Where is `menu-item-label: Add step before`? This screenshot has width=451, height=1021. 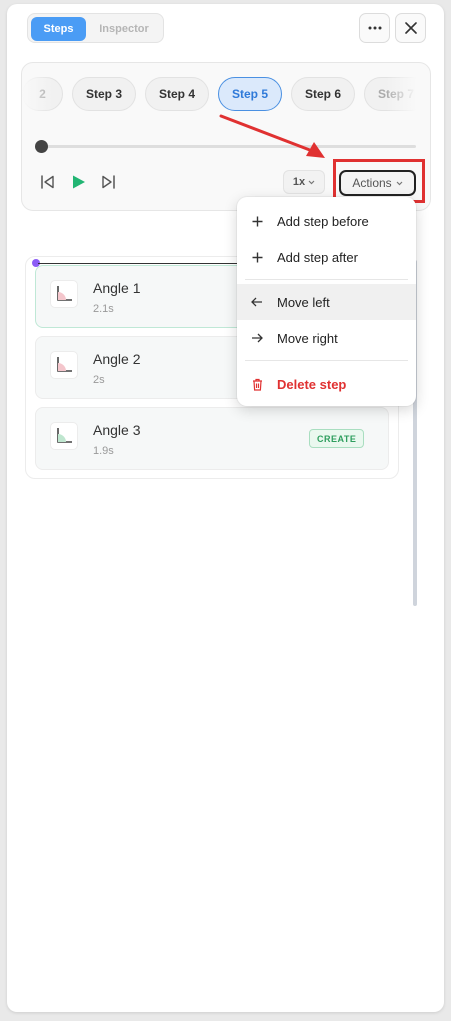
menu-item-label: Add step before is located at coordinates (323, 221).